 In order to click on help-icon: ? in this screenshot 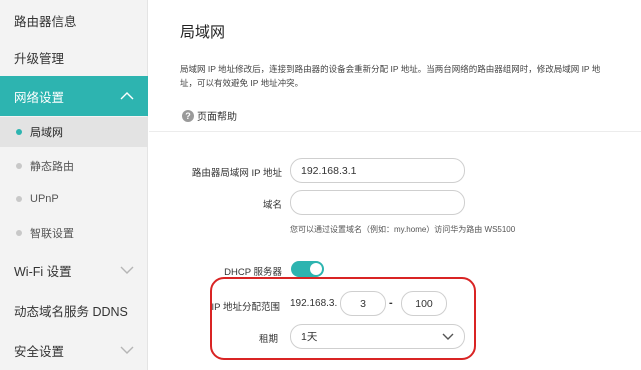, I will do `click(188, 115)`.